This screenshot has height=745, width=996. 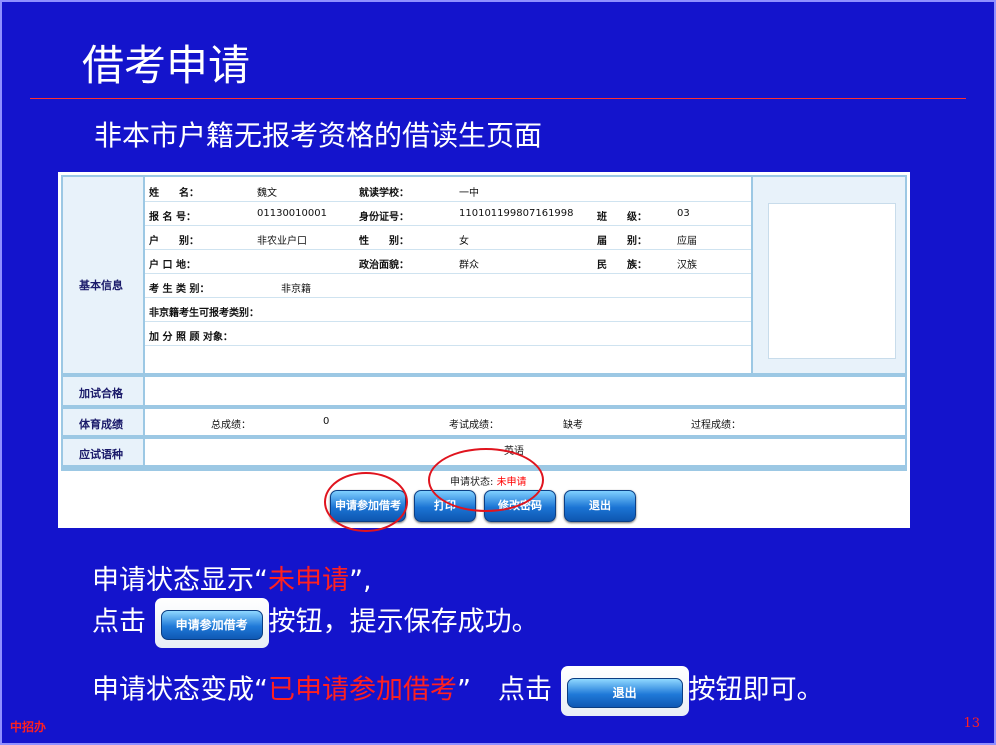 What do you see at coordinates (366, 502) in the screenshot?
I see `highlight-circle-apply` at bounding box center [366, 502].